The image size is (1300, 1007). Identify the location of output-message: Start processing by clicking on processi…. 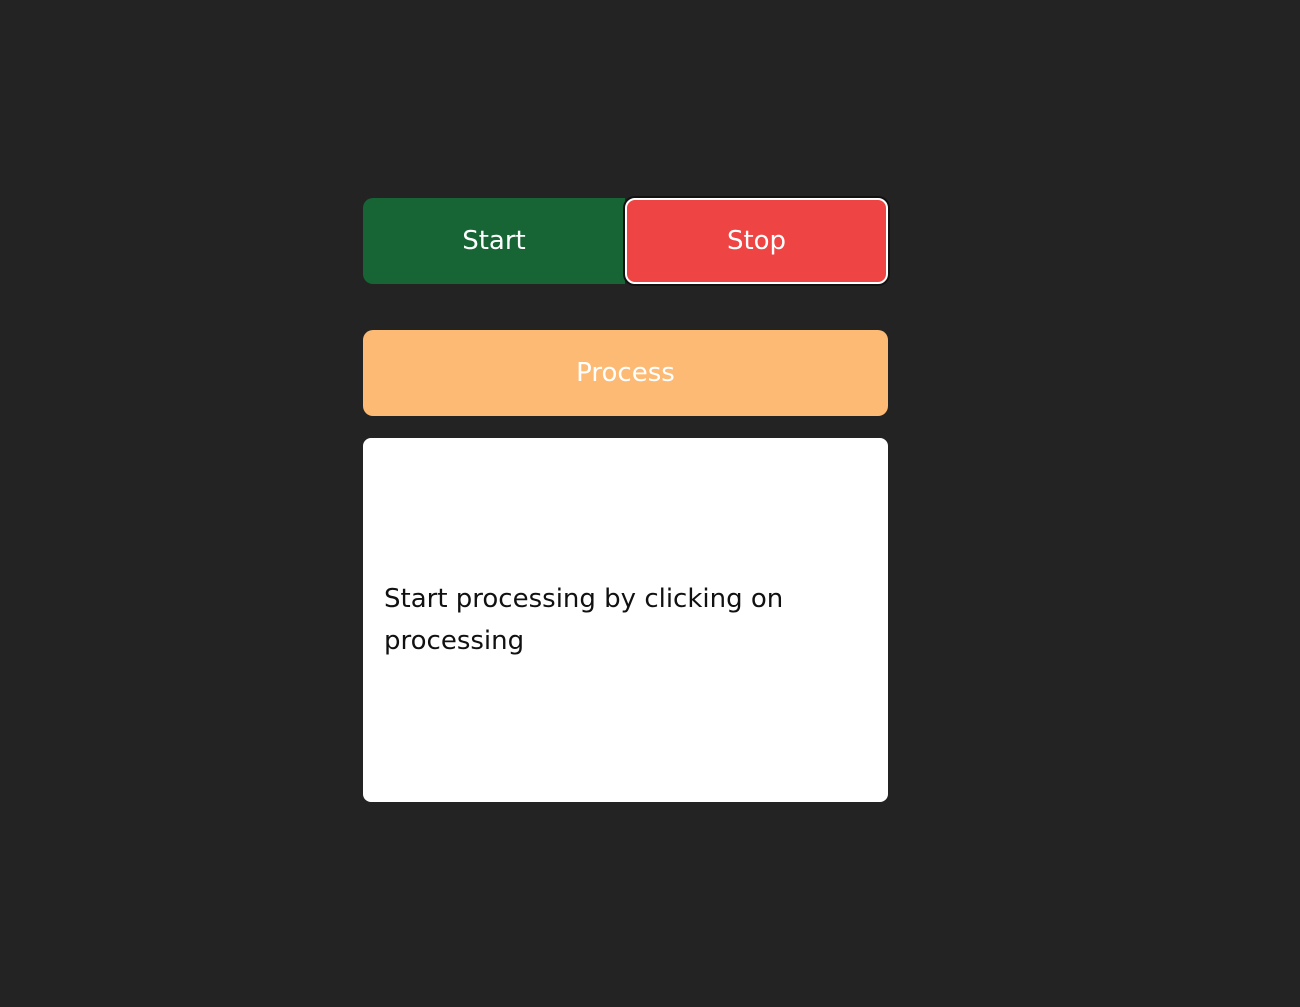
(584, 620).